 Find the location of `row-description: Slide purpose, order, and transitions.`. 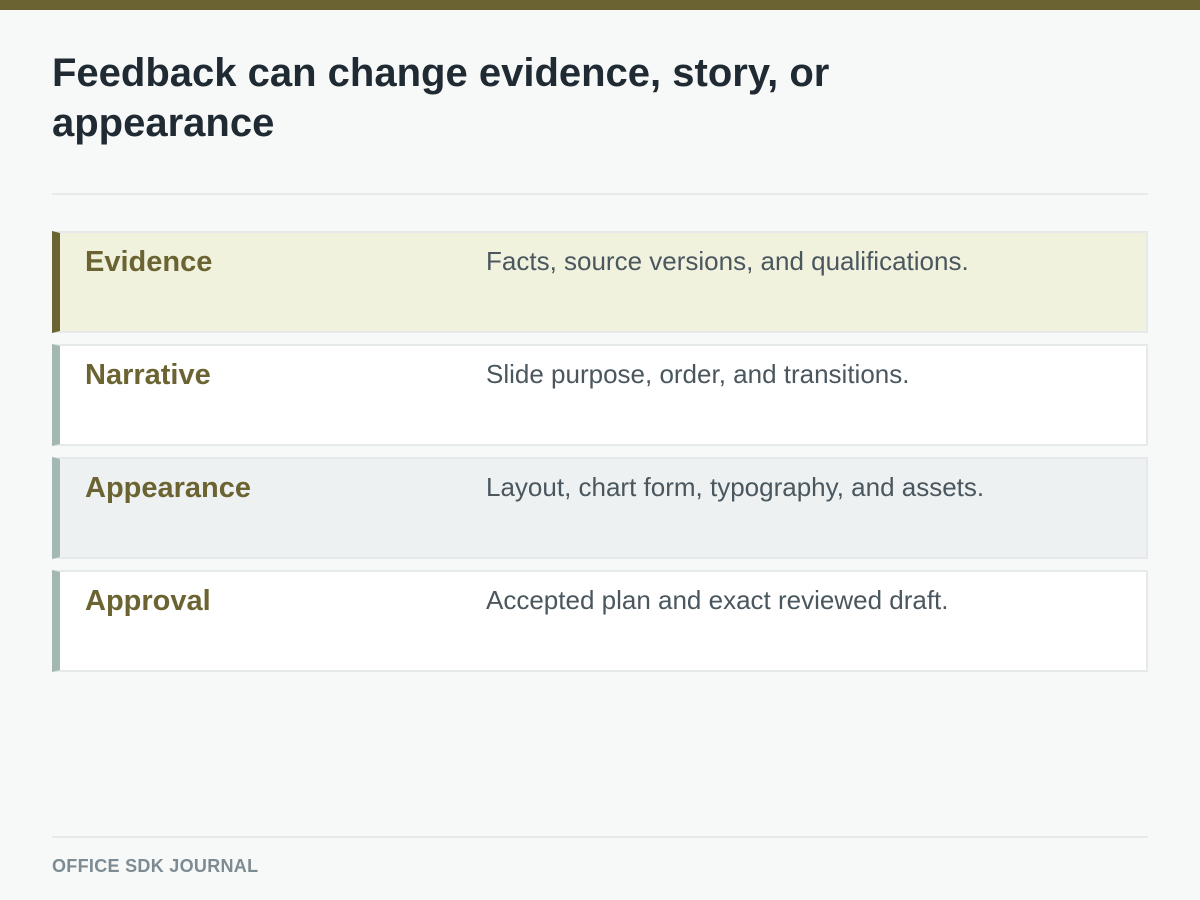

row-description: Slide purpose, order, and transitions. is located at coordinates (698, 374).